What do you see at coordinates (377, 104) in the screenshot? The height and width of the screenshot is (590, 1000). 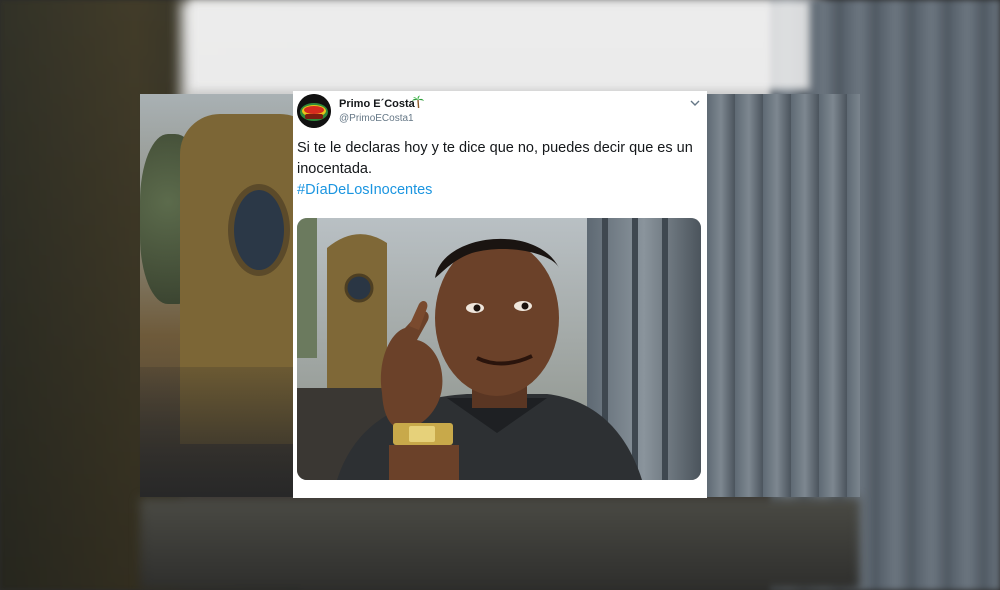 I see `display-name: Primo E´Costa` at bounding box center [377, 104].